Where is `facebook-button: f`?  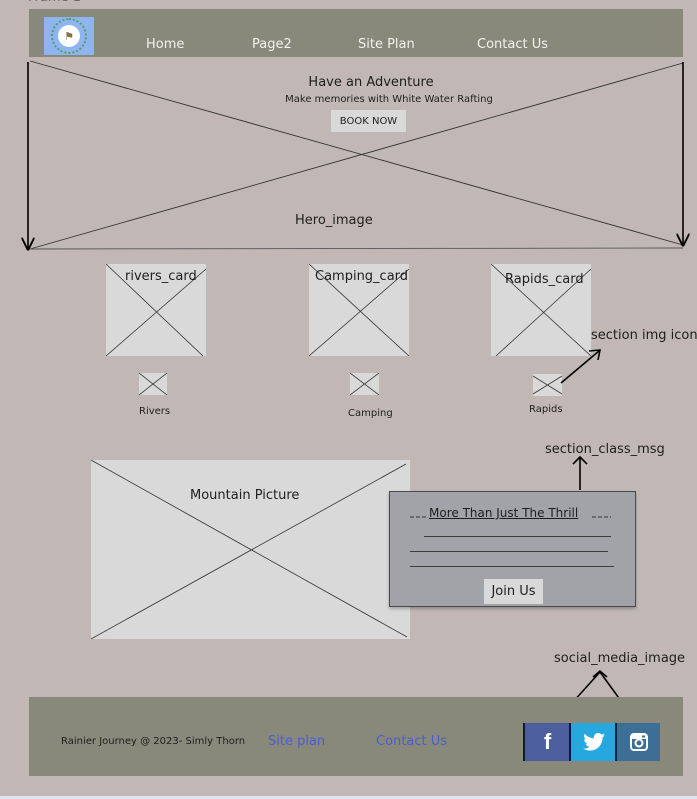
facebook-button: f is located at coordinates (546, 742).